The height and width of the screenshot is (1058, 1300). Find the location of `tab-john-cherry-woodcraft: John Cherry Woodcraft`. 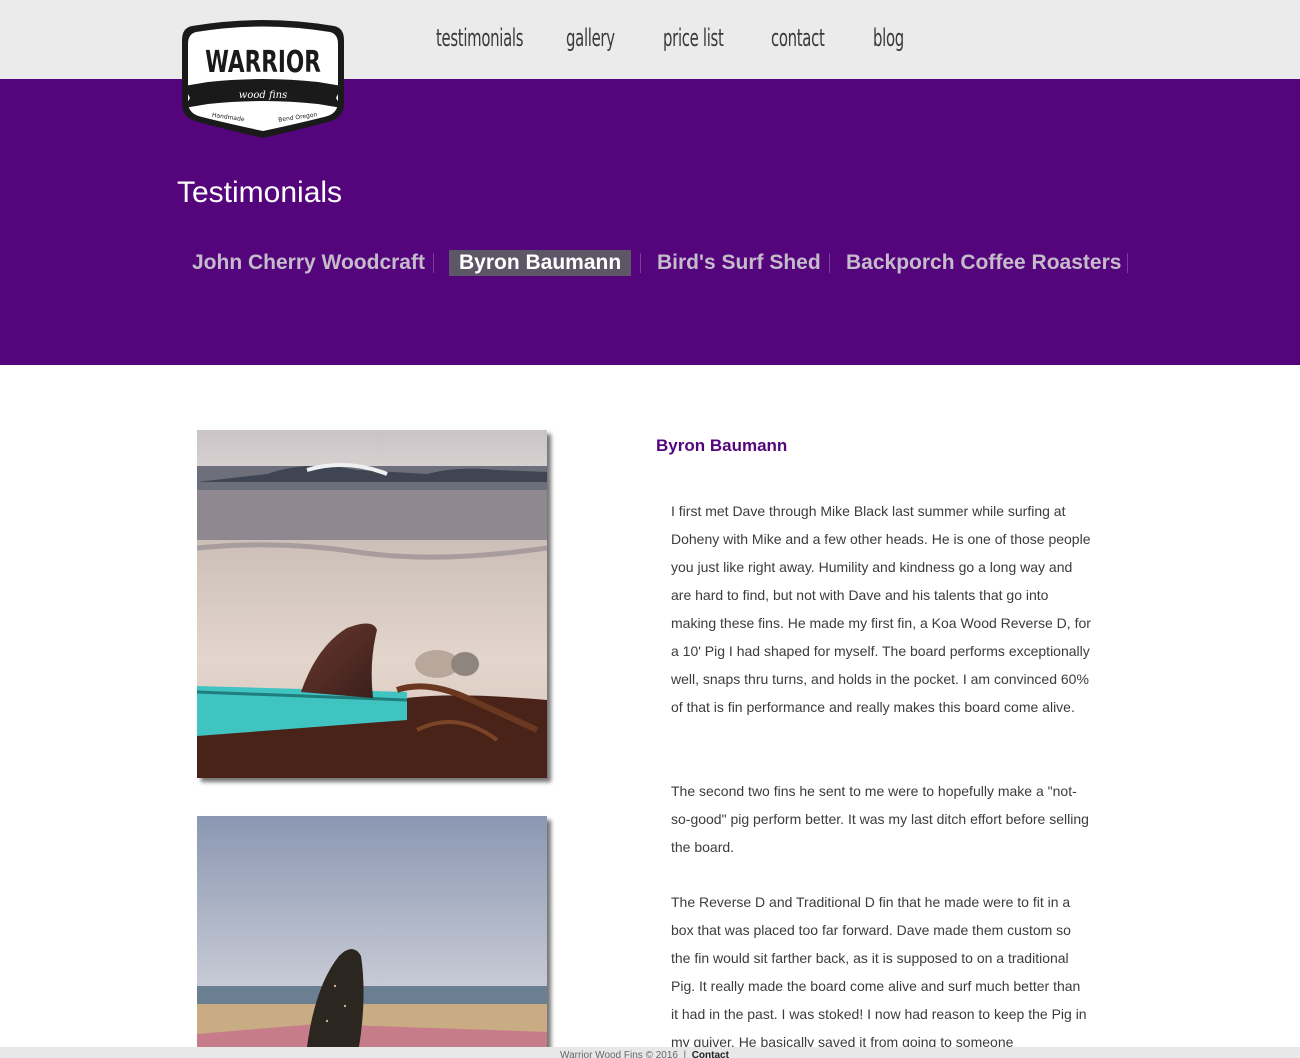

tab-john-cherry-woodcraft: John Cherry Woodcraft is located at coordinates (308, 263).